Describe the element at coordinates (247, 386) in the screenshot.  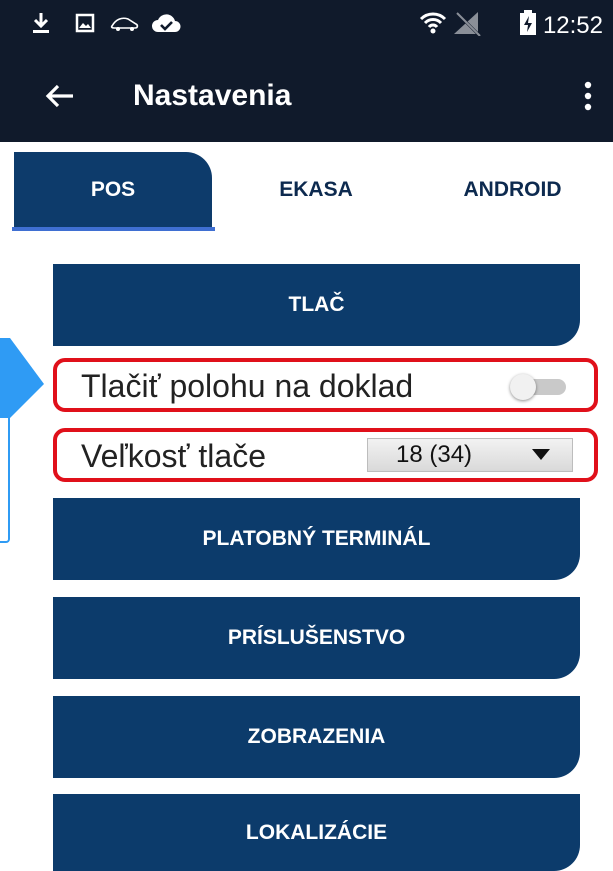
I see `print-position-label: Tlačiť polohu na doklad` at that location.